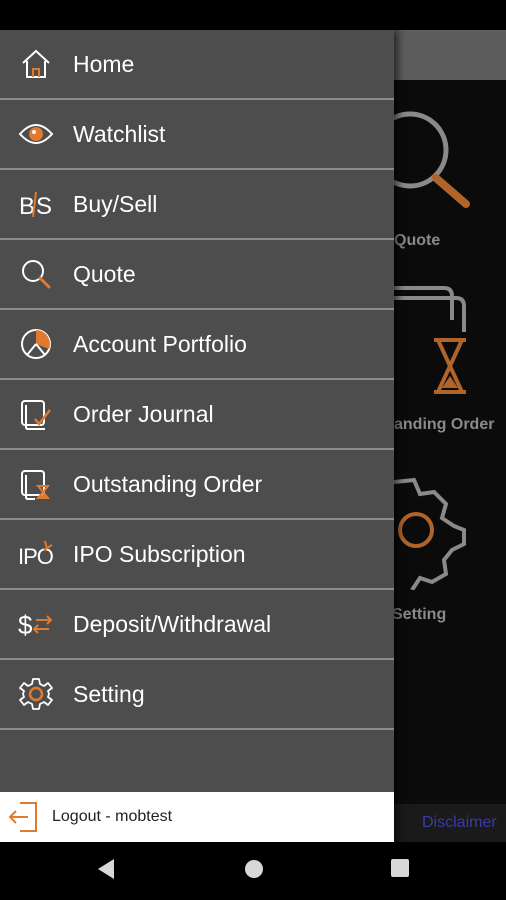 The width and height of the screenshot is (506, 900). Describe the element at coordinates (430, 340) in the screenshot. I see `outstanding-order-icon` at that location.